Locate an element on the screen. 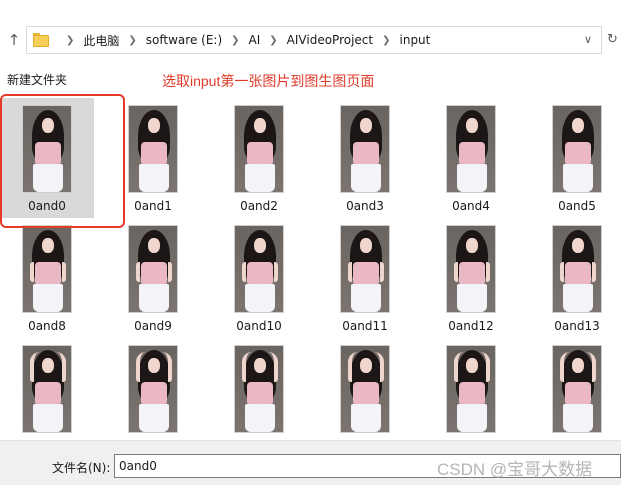 The height and width of the screenshot is (485, 621). folder-icon is located at coordinates (41, 40).